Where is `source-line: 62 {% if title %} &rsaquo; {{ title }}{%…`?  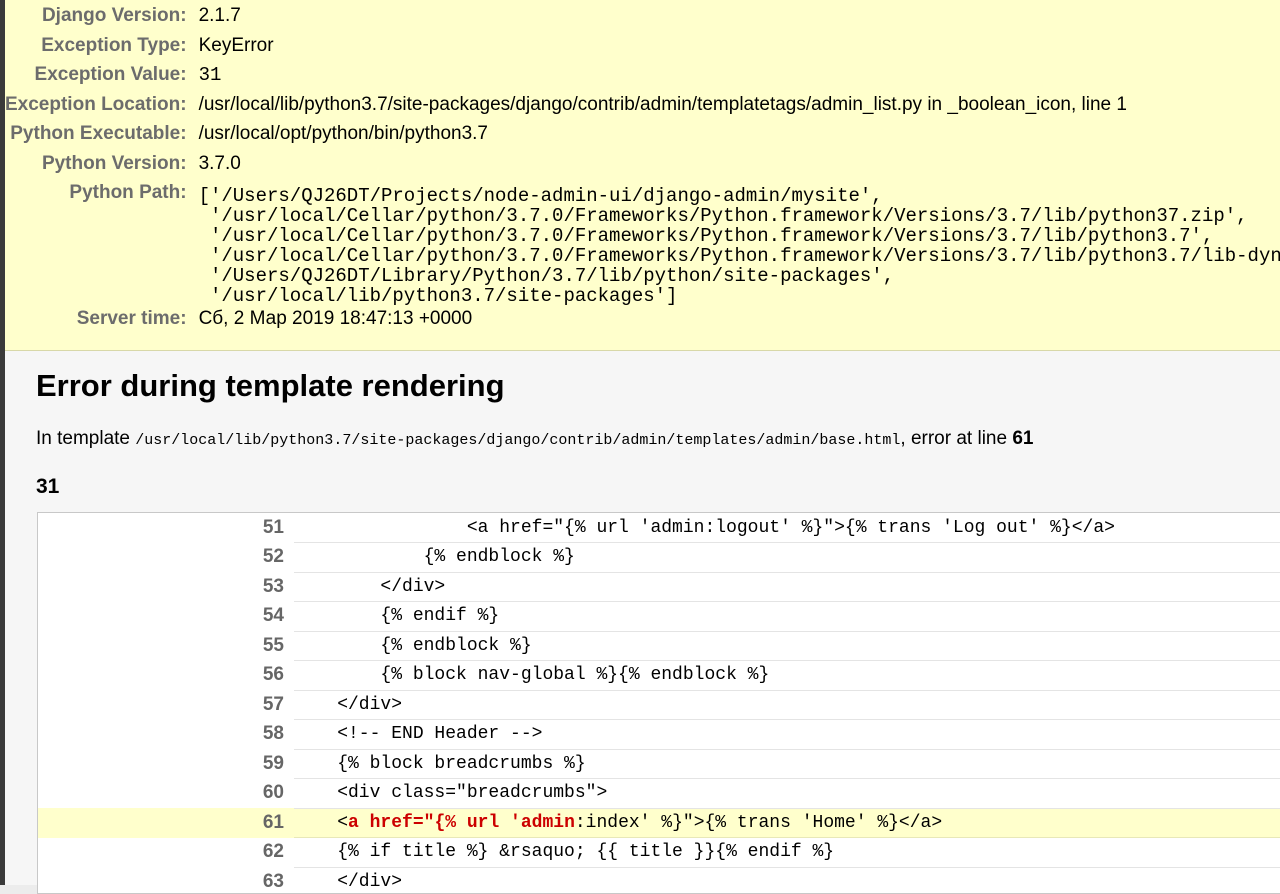
source-line: 62 {% if title %} &rsaquo; {{ title }}{%… is located at coordinates (659, 852).